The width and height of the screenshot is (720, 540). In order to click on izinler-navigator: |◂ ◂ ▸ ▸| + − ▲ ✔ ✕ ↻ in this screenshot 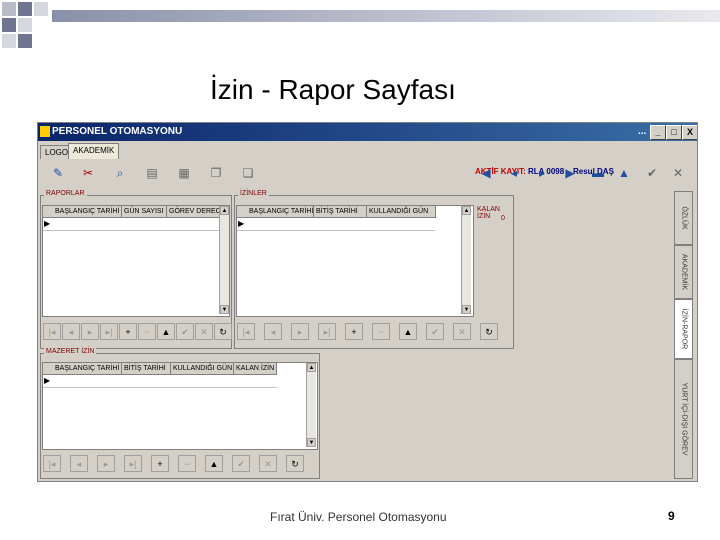, I will do `click(374, 332)`.